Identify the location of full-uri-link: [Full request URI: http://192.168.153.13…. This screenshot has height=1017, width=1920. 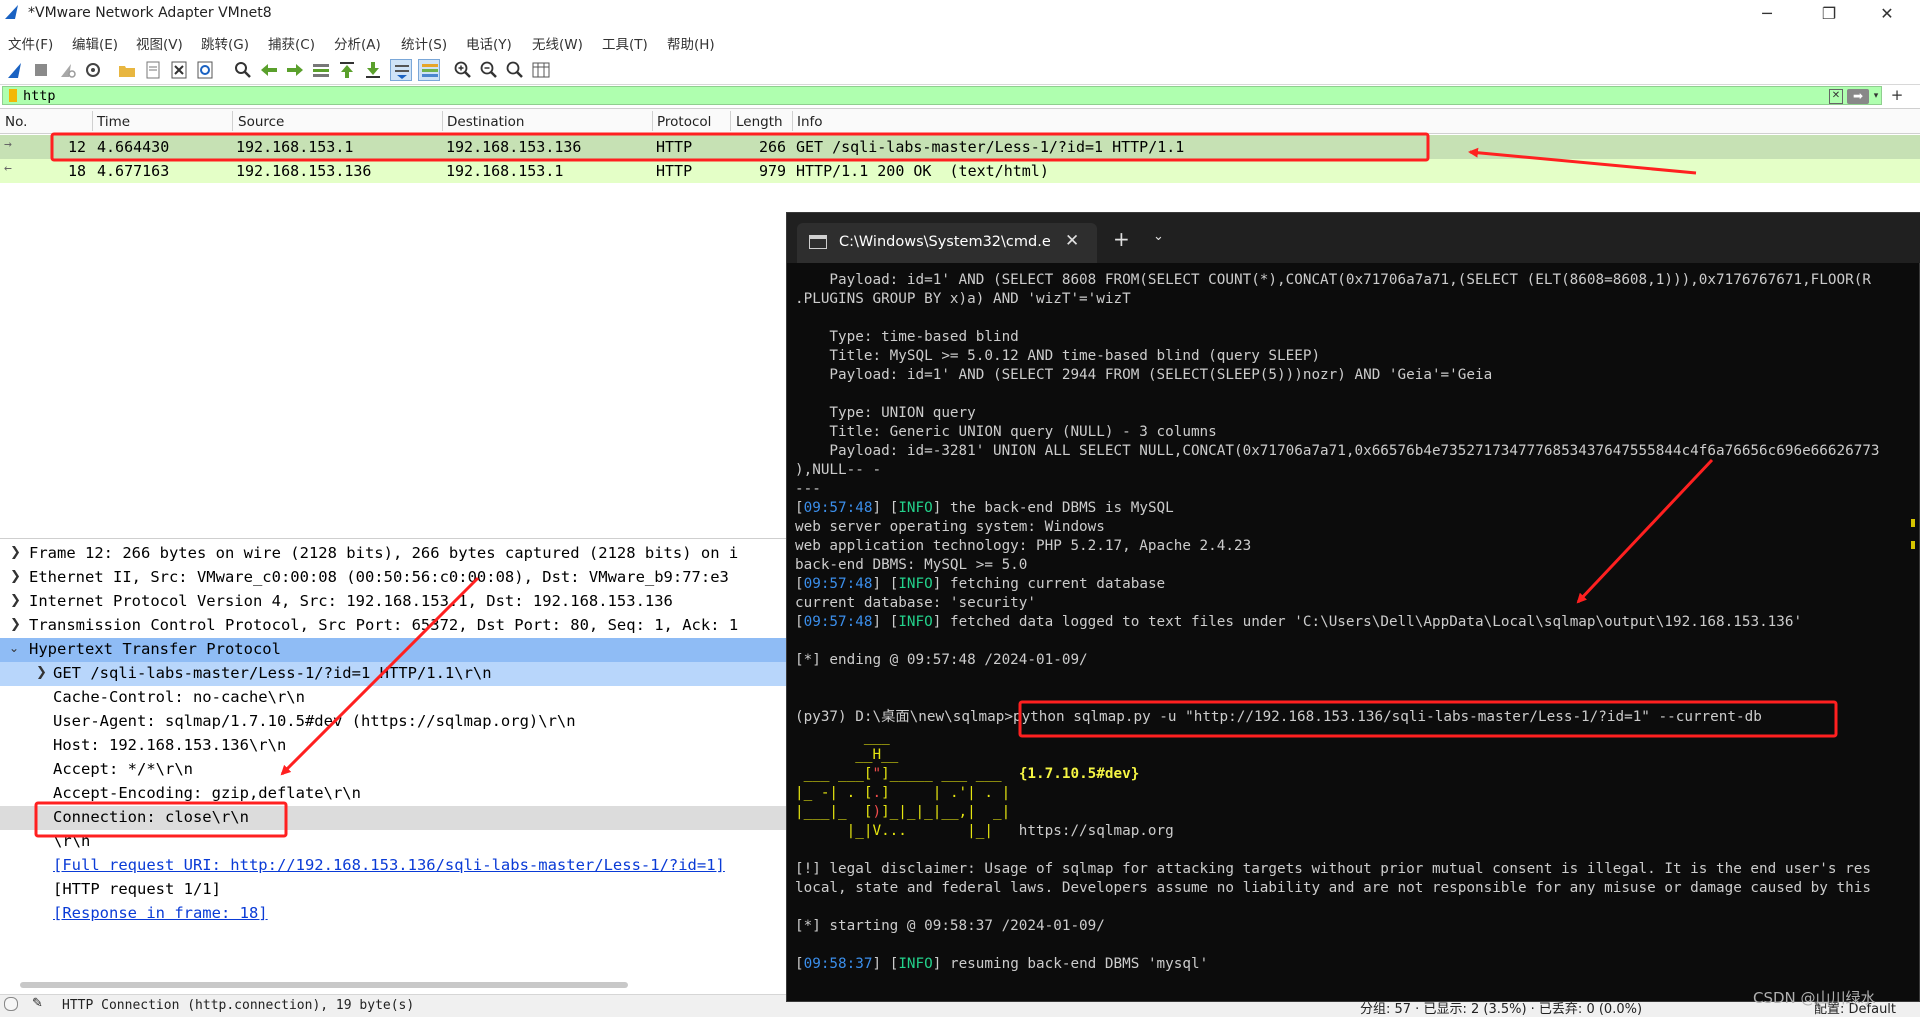
(389, 865).